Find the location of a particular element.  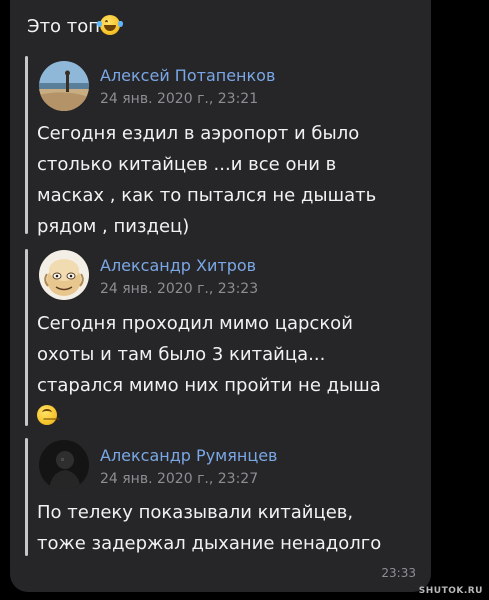

message-text: Это топ is located at coordinates (64, 26).